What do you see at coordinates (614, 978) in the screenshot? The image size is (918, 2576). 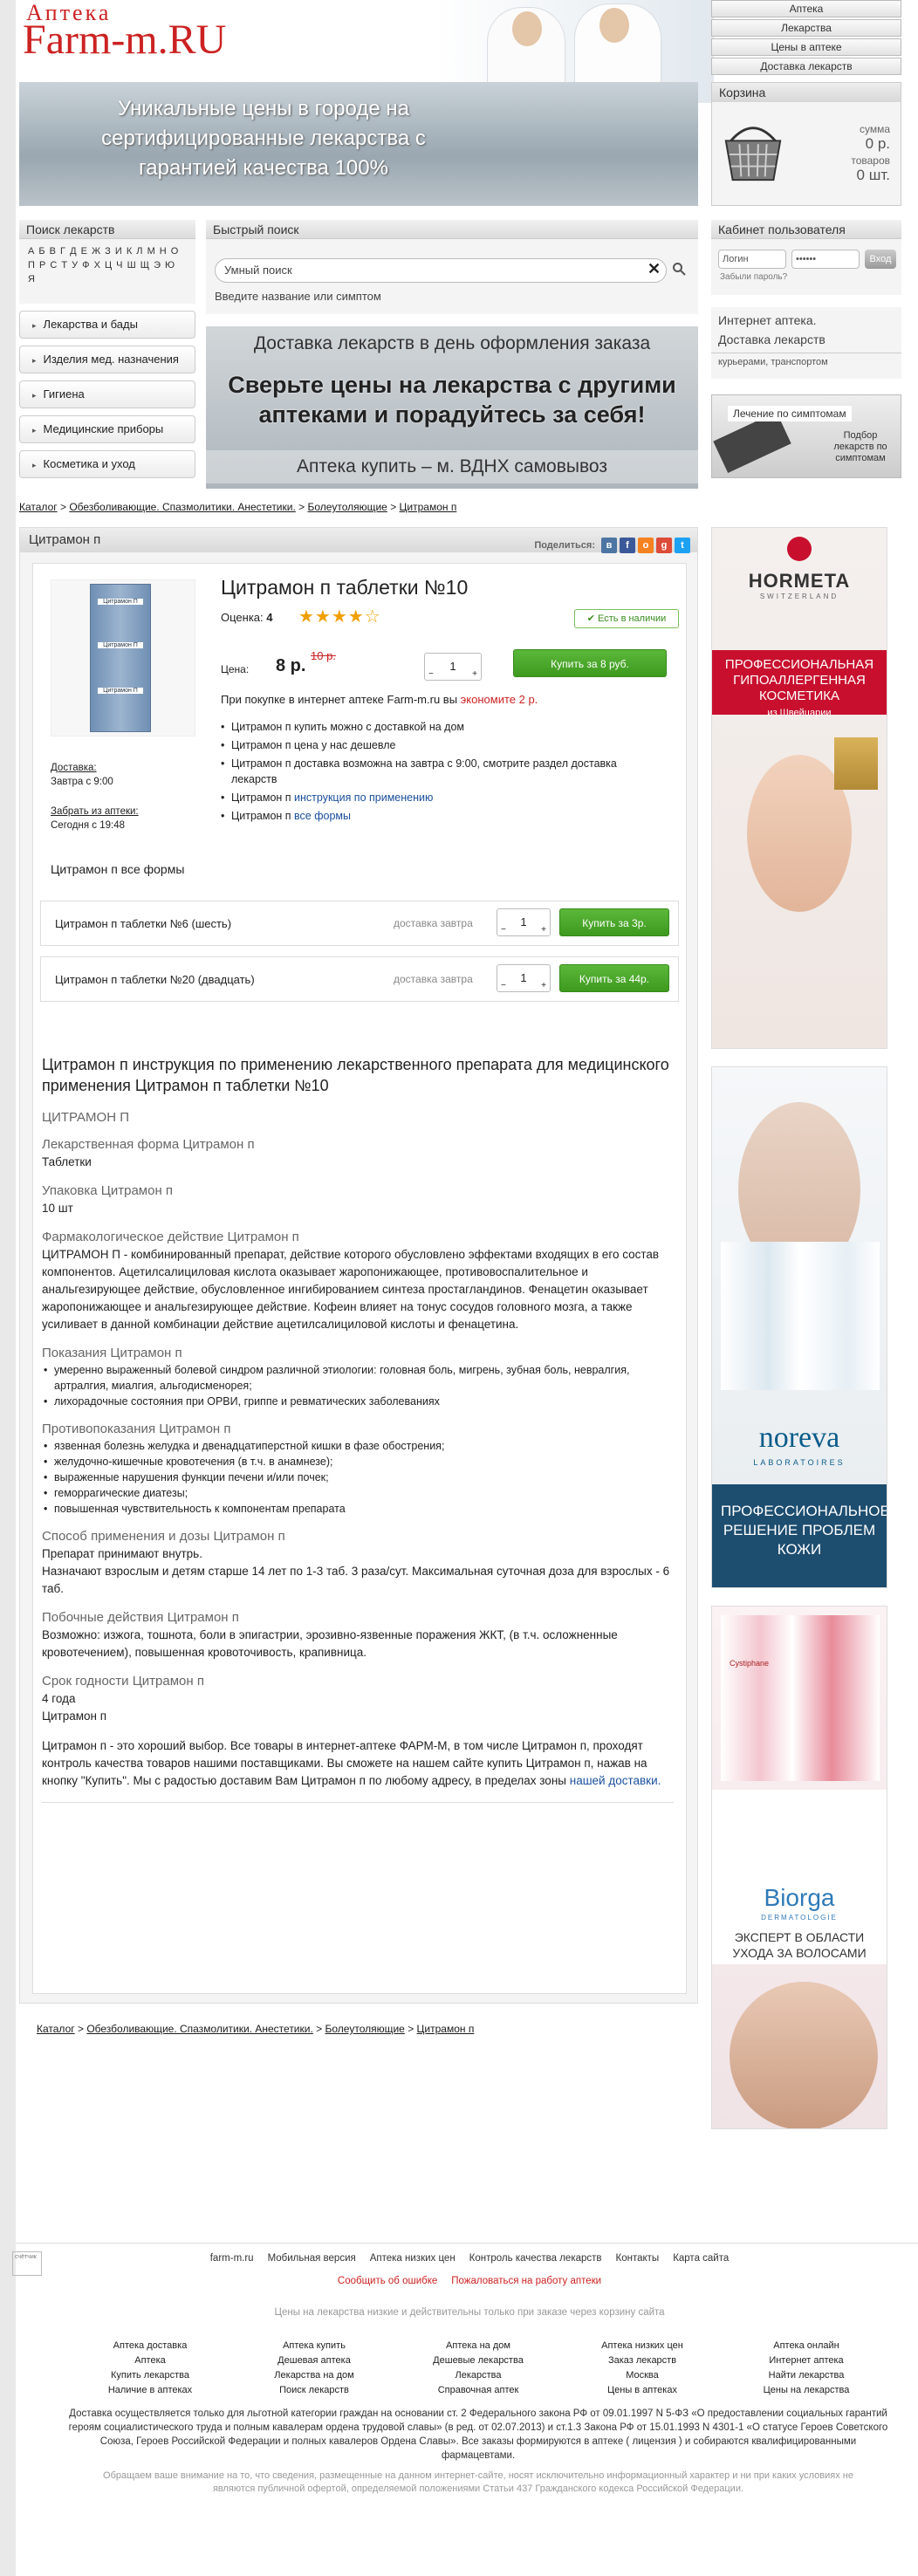 I see `buy-button: Купить за 44р.` at bounding box center [614, 978].